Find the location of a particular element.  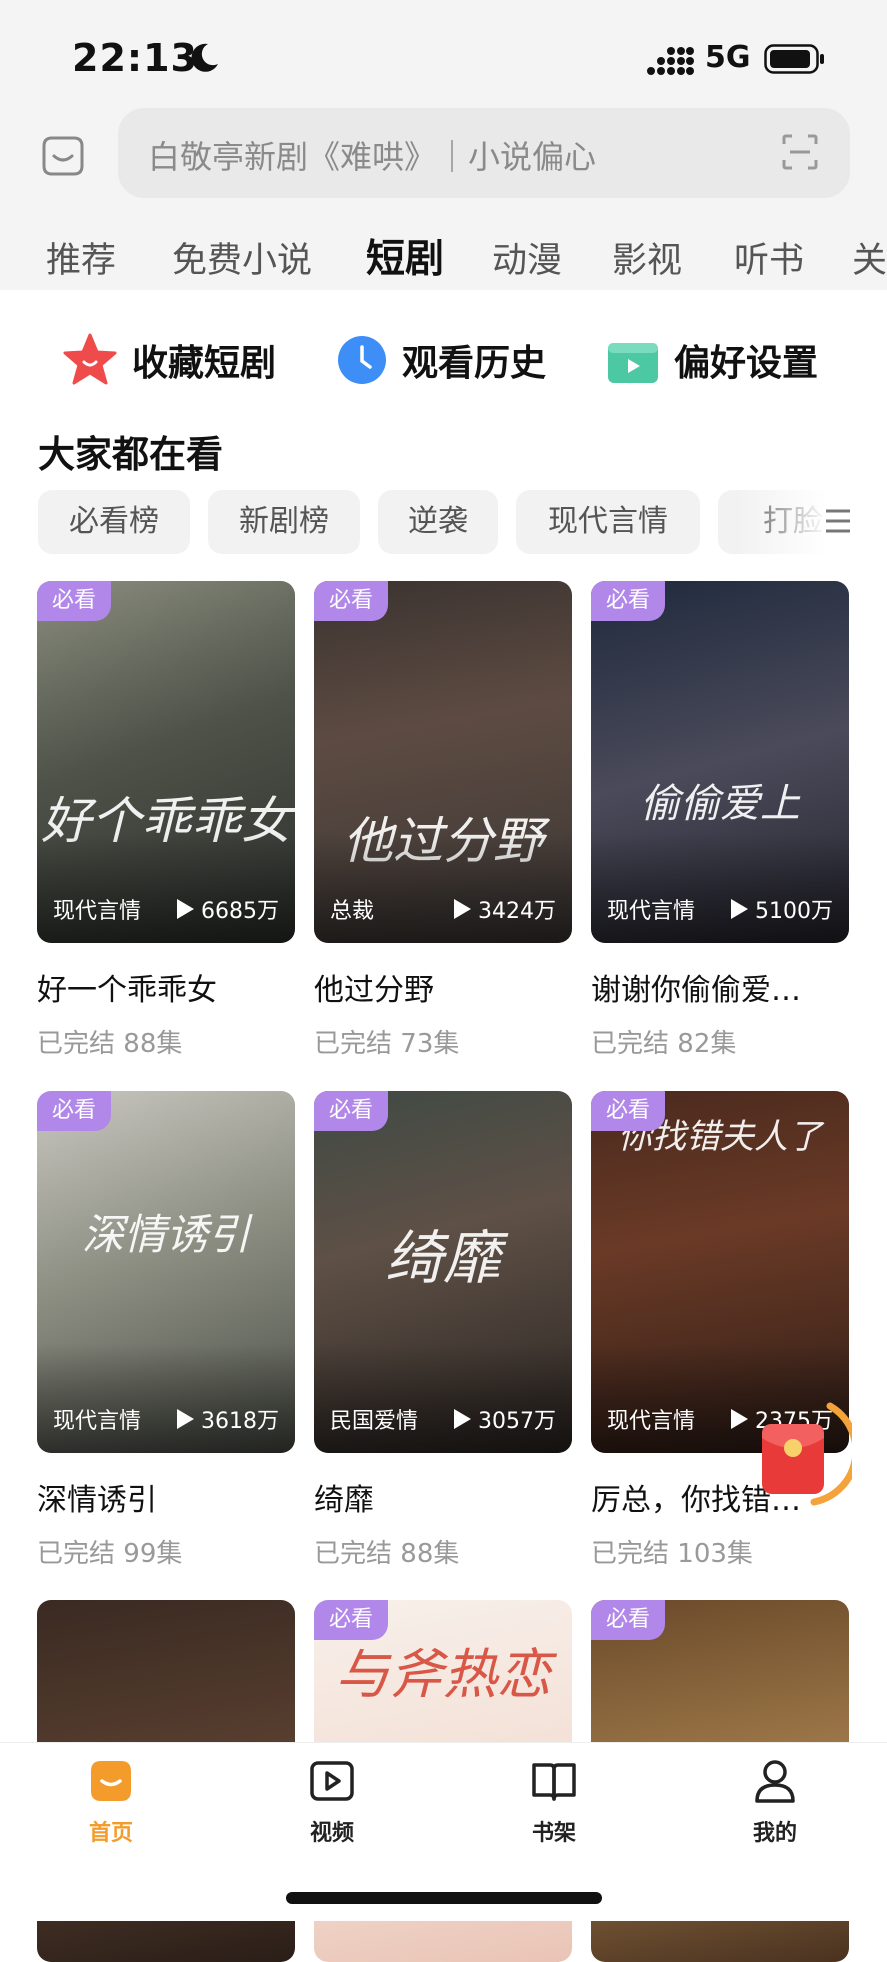

network-label: 5G is located at coordinates (728, 57).